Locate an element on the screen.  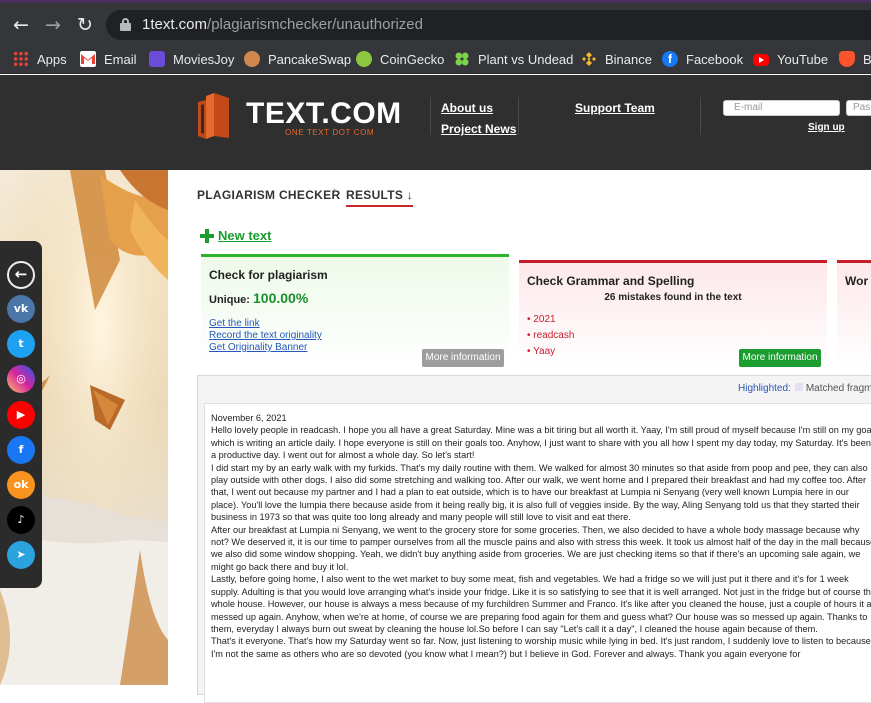
apps-grid-icon is located at coordinates (21, 59).